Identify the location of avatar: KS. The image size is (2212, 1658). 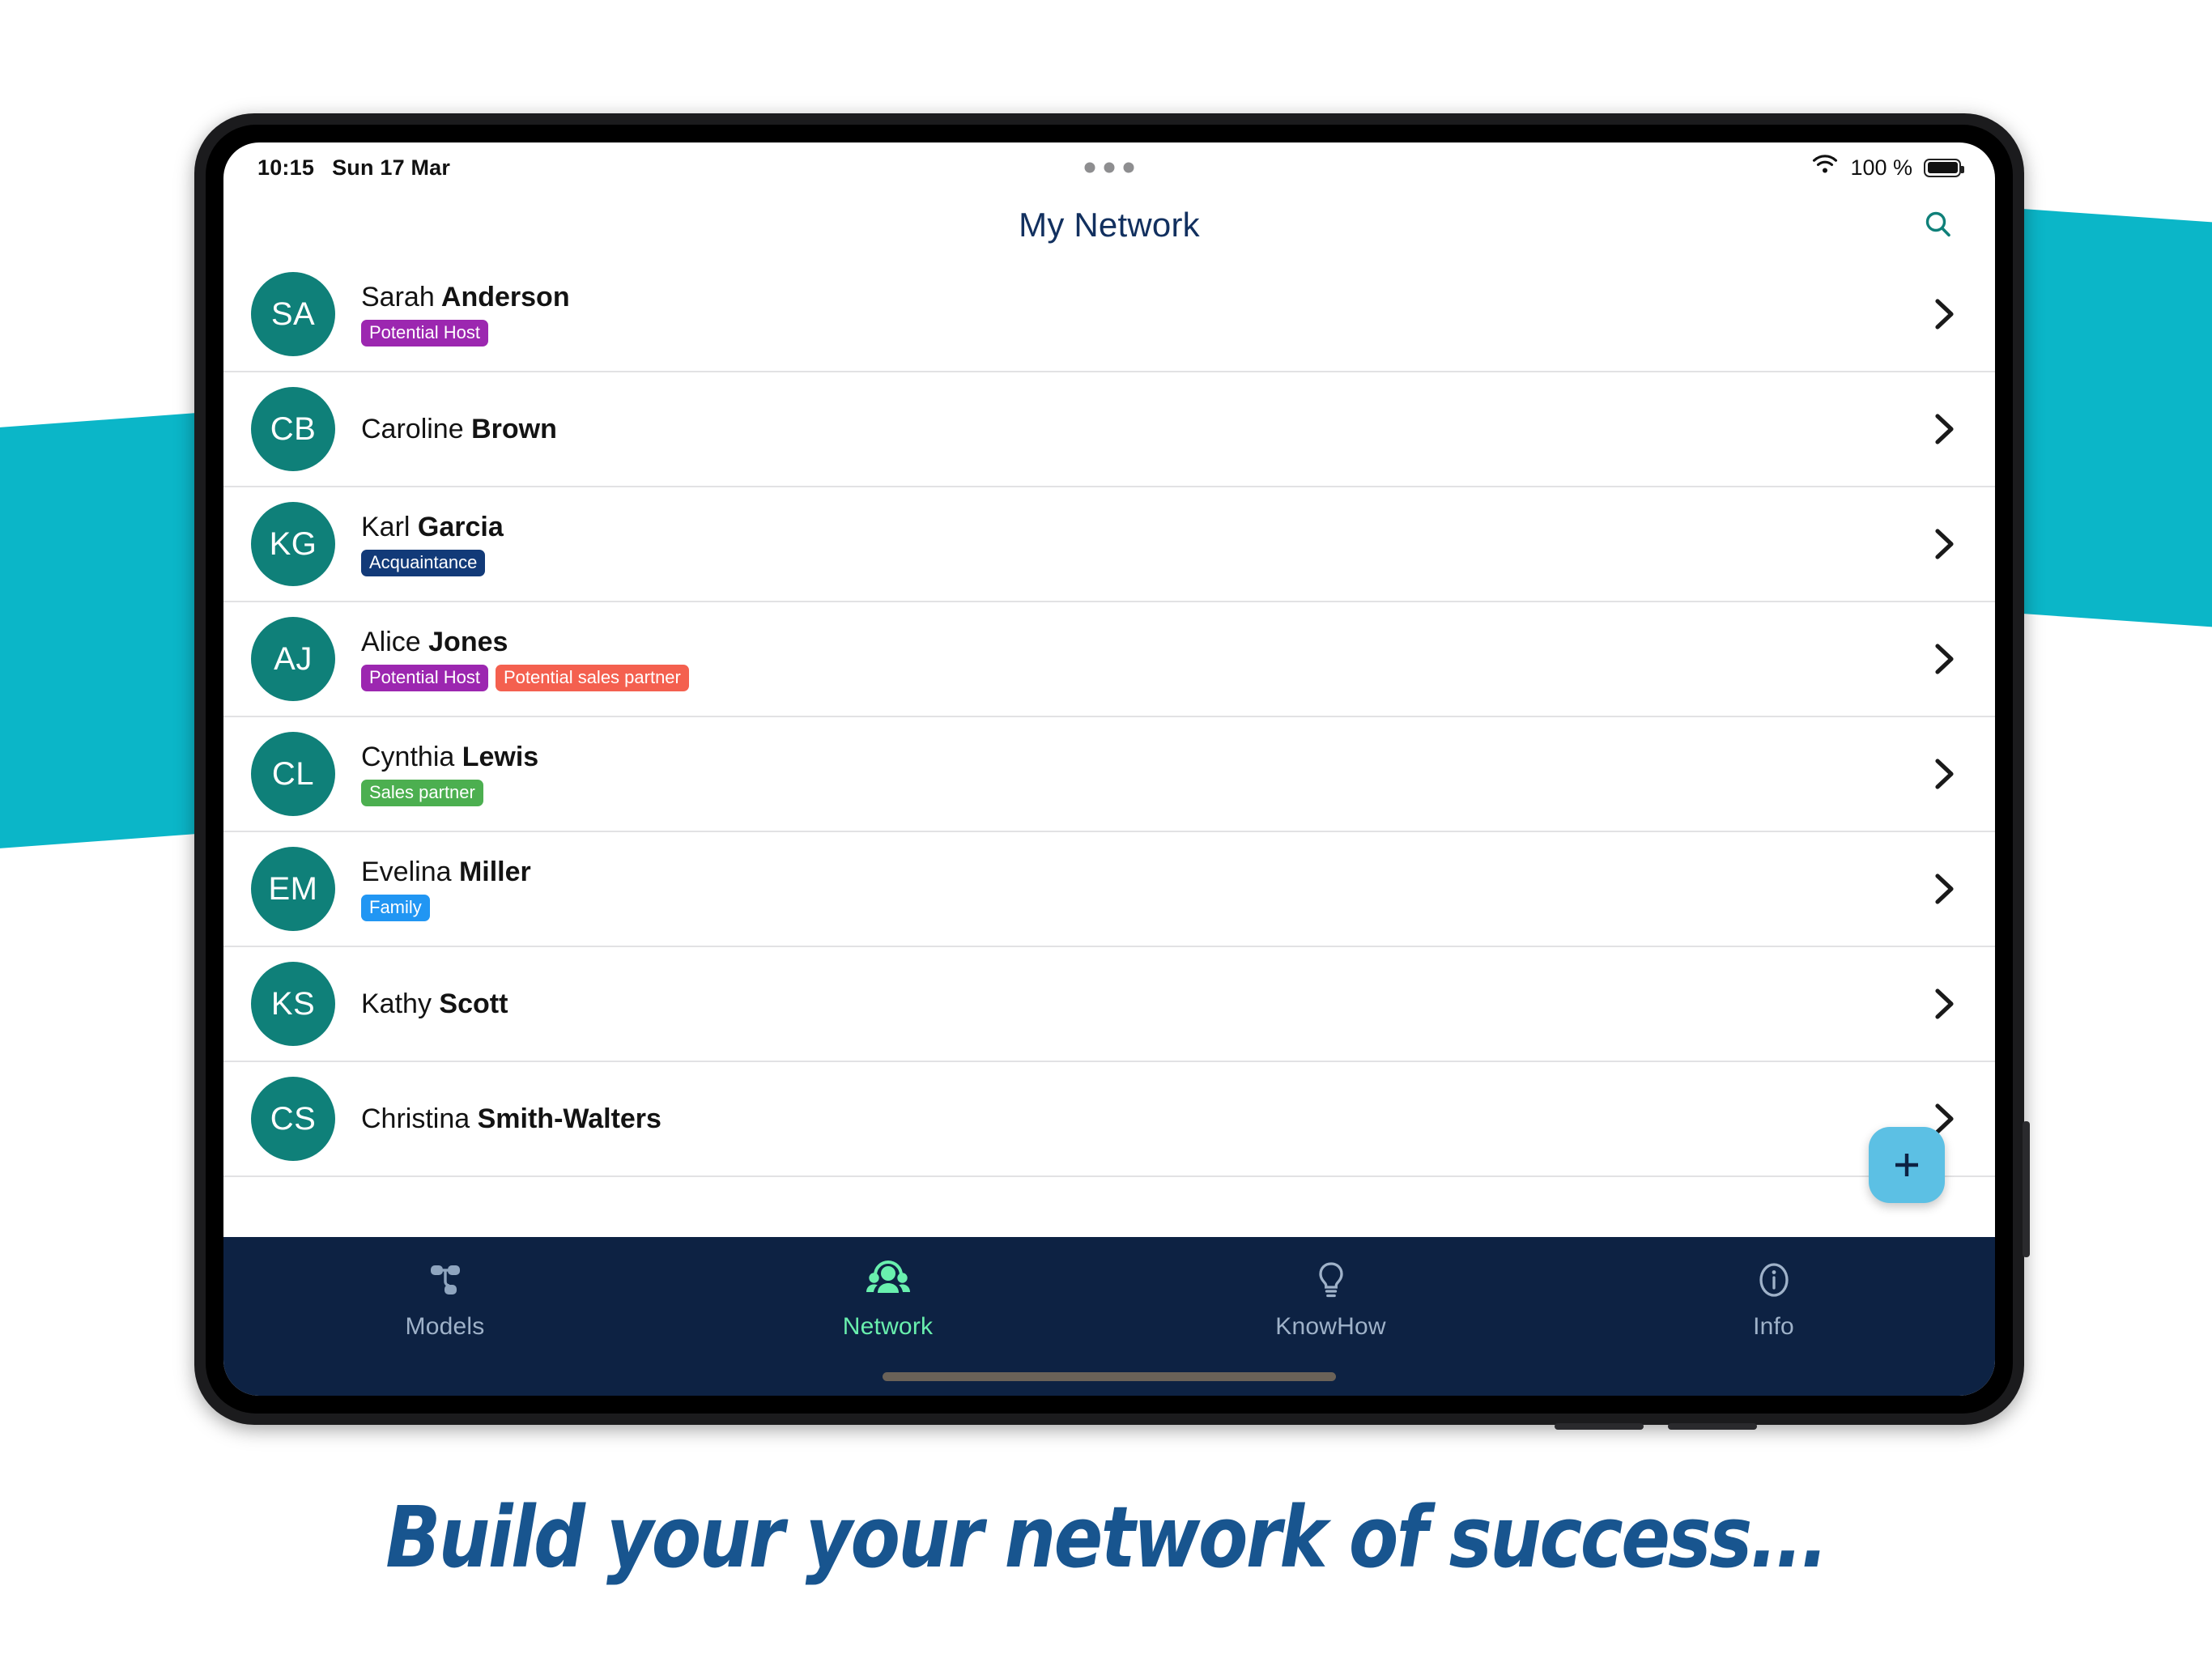
(293, 1004).